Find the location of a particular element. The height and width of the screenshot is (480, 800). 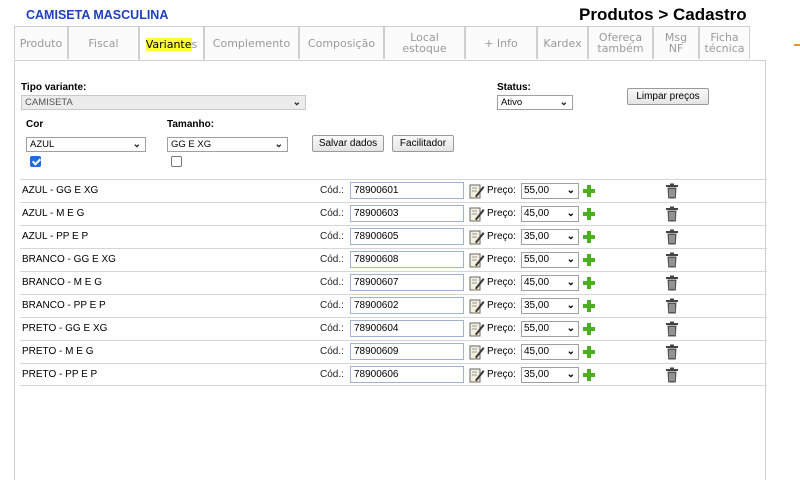

tab-kardex: Kardex is located at coordinates (562, 42).